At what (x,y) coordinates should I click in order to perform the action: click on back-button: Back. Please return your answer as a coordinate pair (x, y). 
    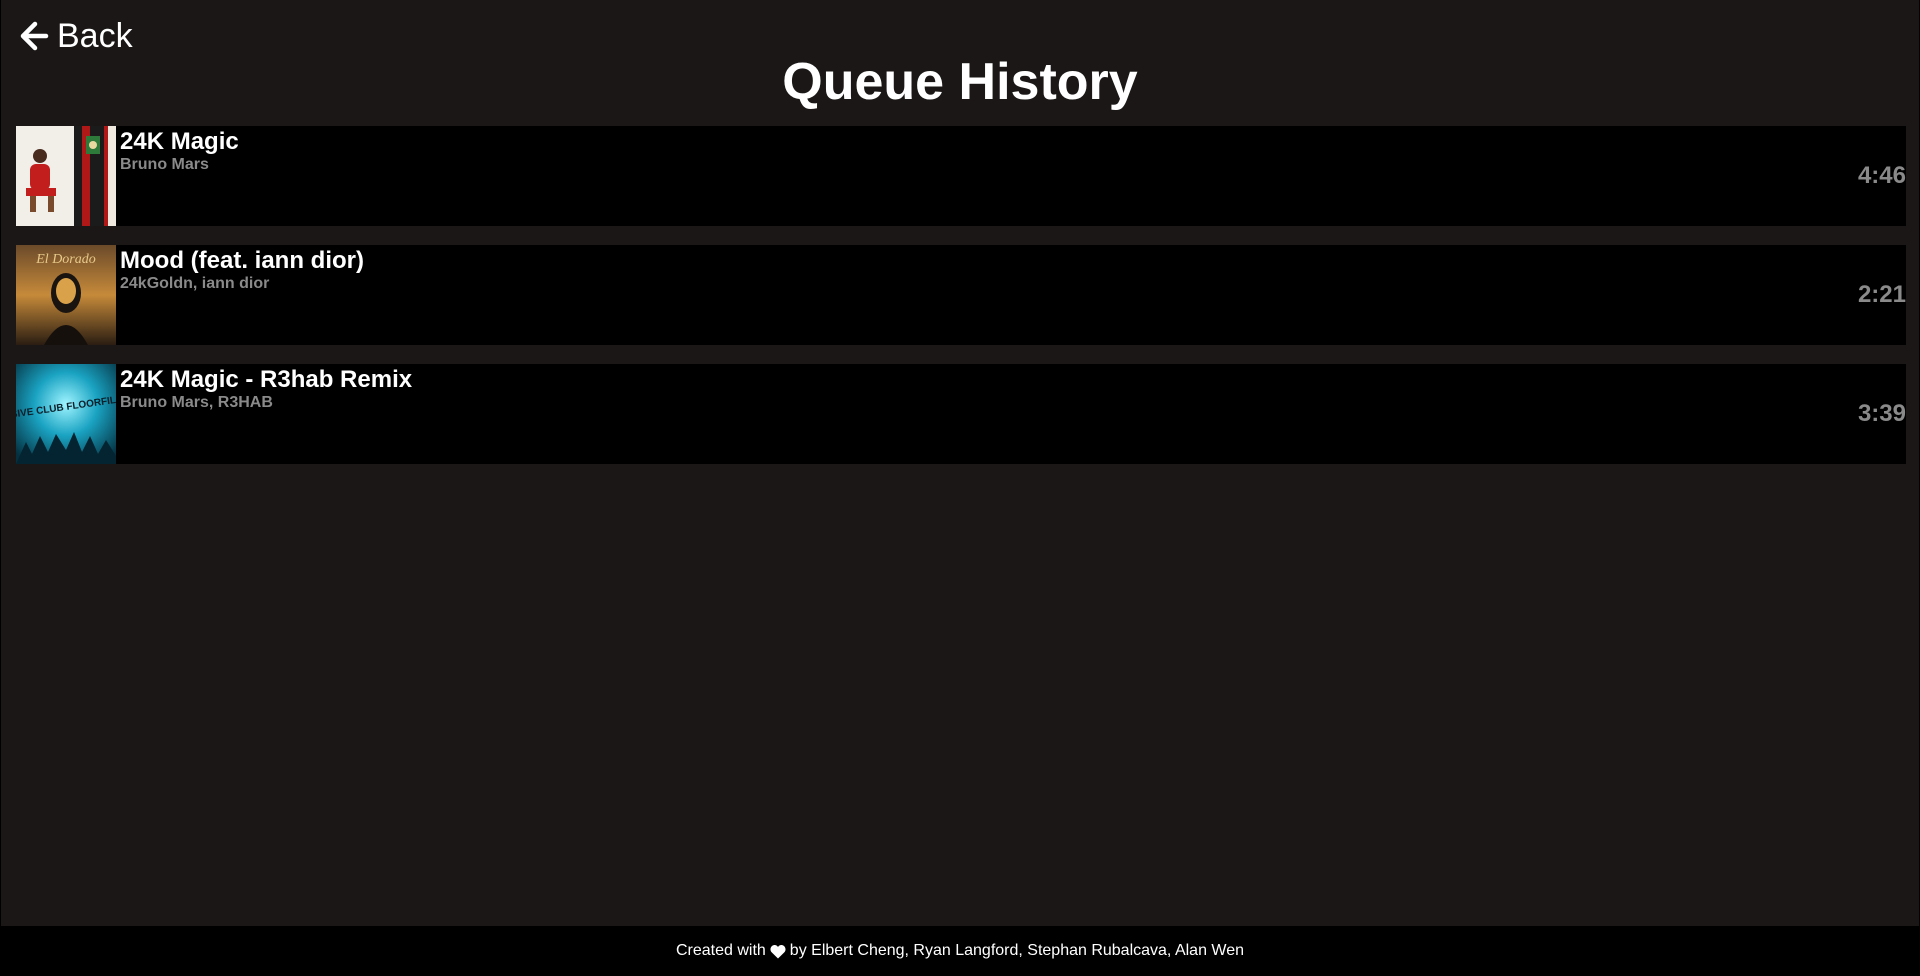
    Looking at the image, I should click on (76, 36).